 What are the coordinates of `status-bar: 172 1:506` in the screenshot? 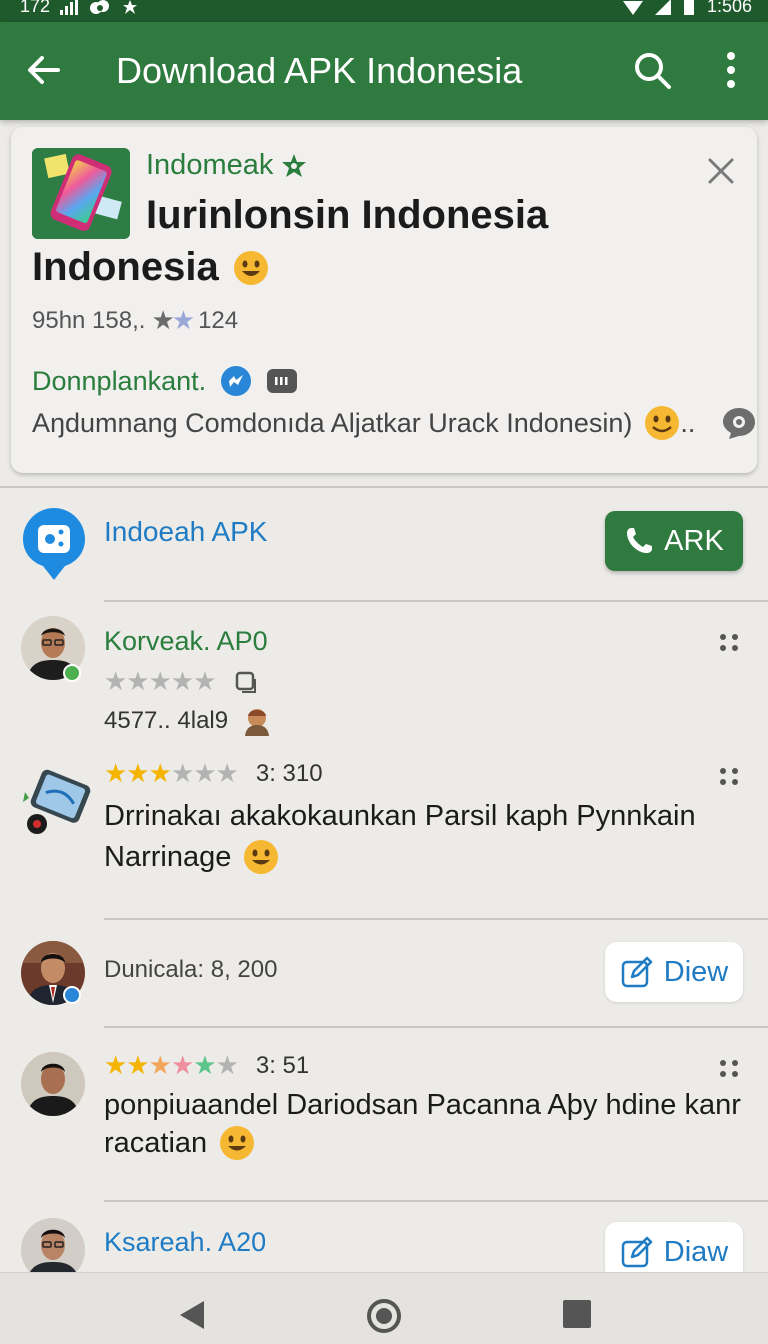 It's located at (384, 11).